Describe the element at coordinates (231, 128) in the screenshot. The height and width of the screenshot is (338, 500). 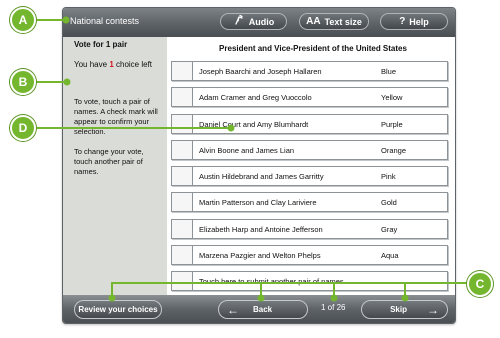
I see `callout-d-dot` at that location.